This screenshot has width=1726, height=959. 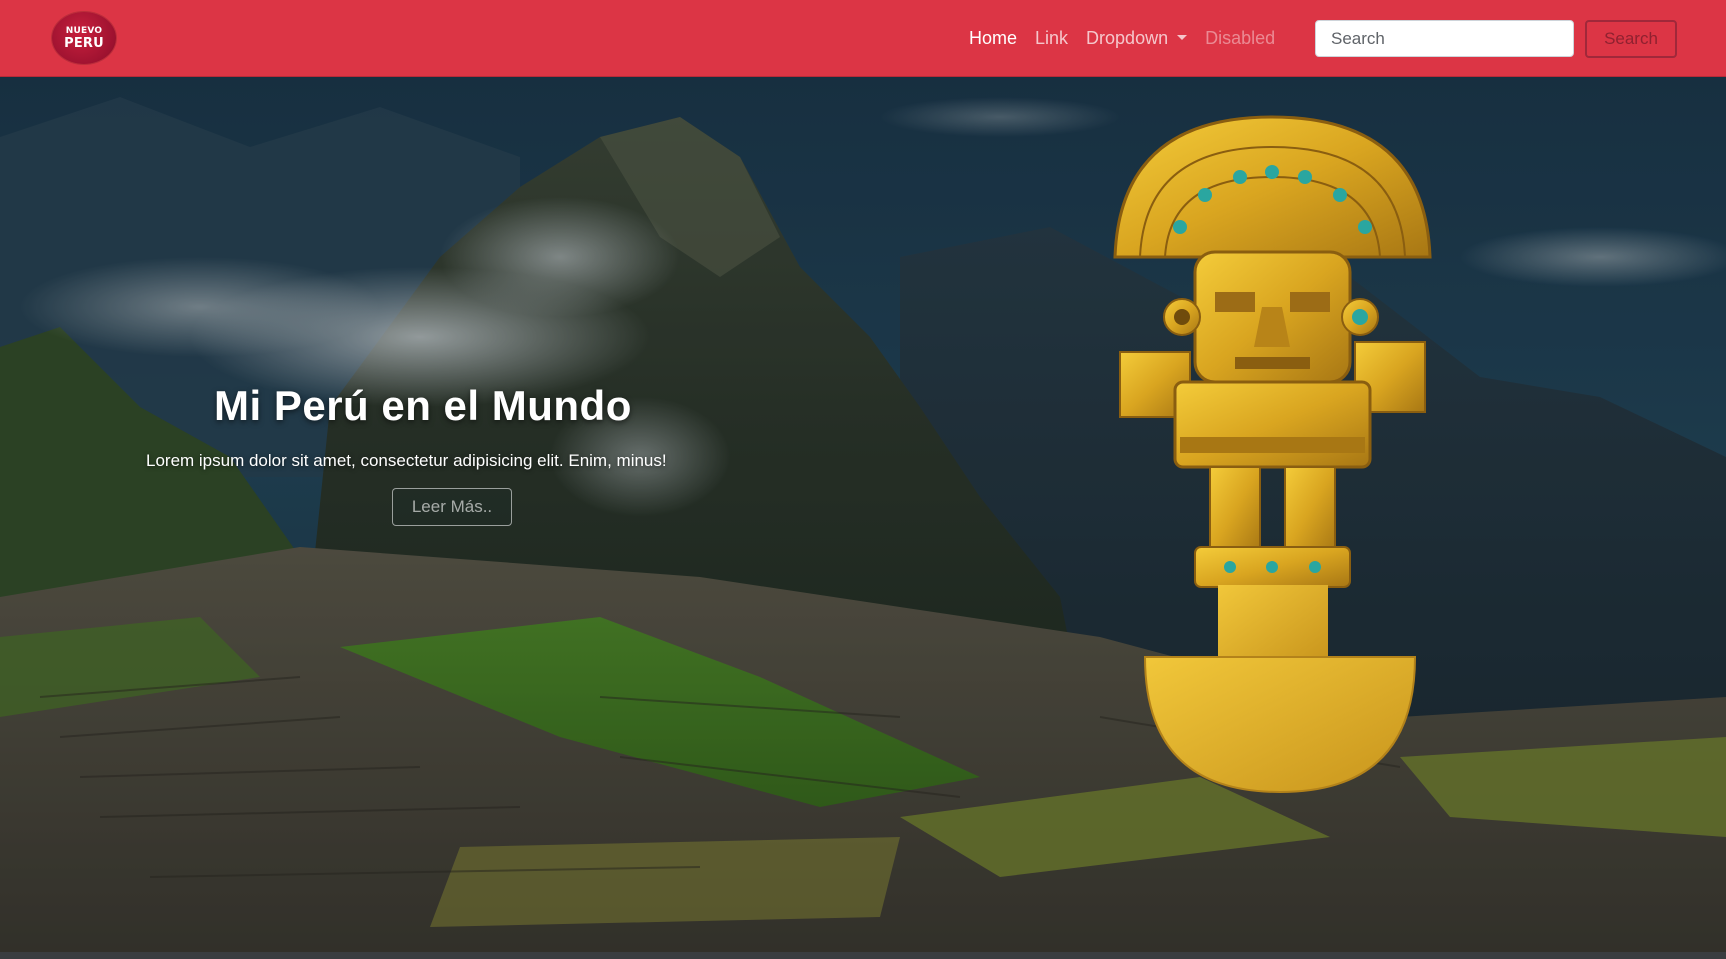 What do you see at coordinates (993, 38) in the screenshot?
I see `nav-link-home: Home` at bounding box center [993, 38].